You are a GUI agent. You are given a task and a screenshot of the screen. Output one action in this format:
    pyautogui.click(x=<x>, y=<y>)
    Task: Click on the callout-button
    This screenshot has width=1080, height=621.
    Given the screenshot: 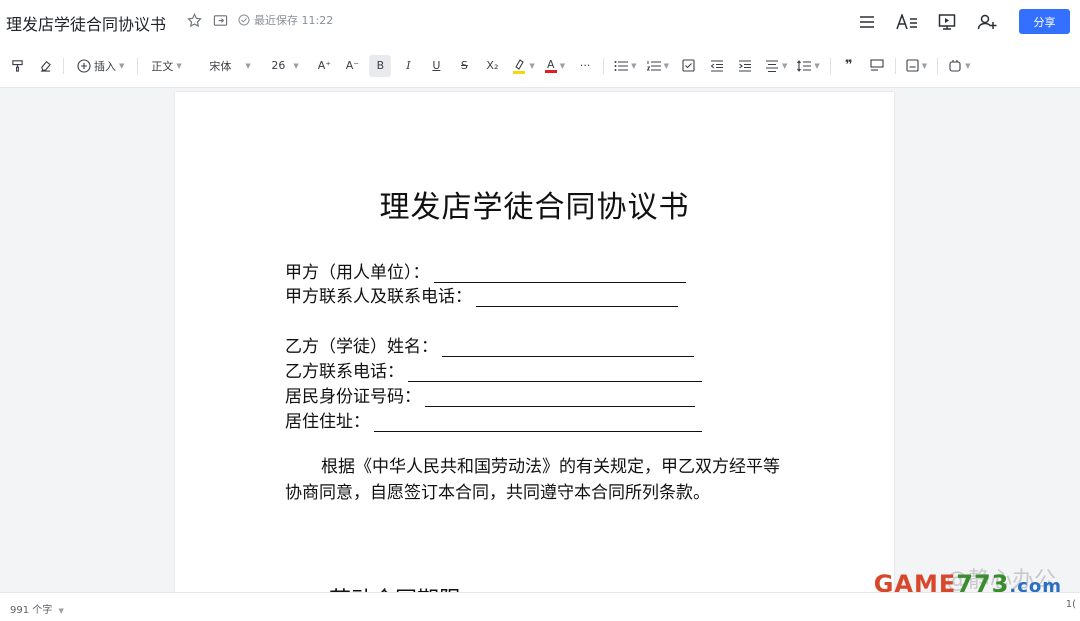 What is the action you would take?
    pyautogui.click(x=877, y=66)
    